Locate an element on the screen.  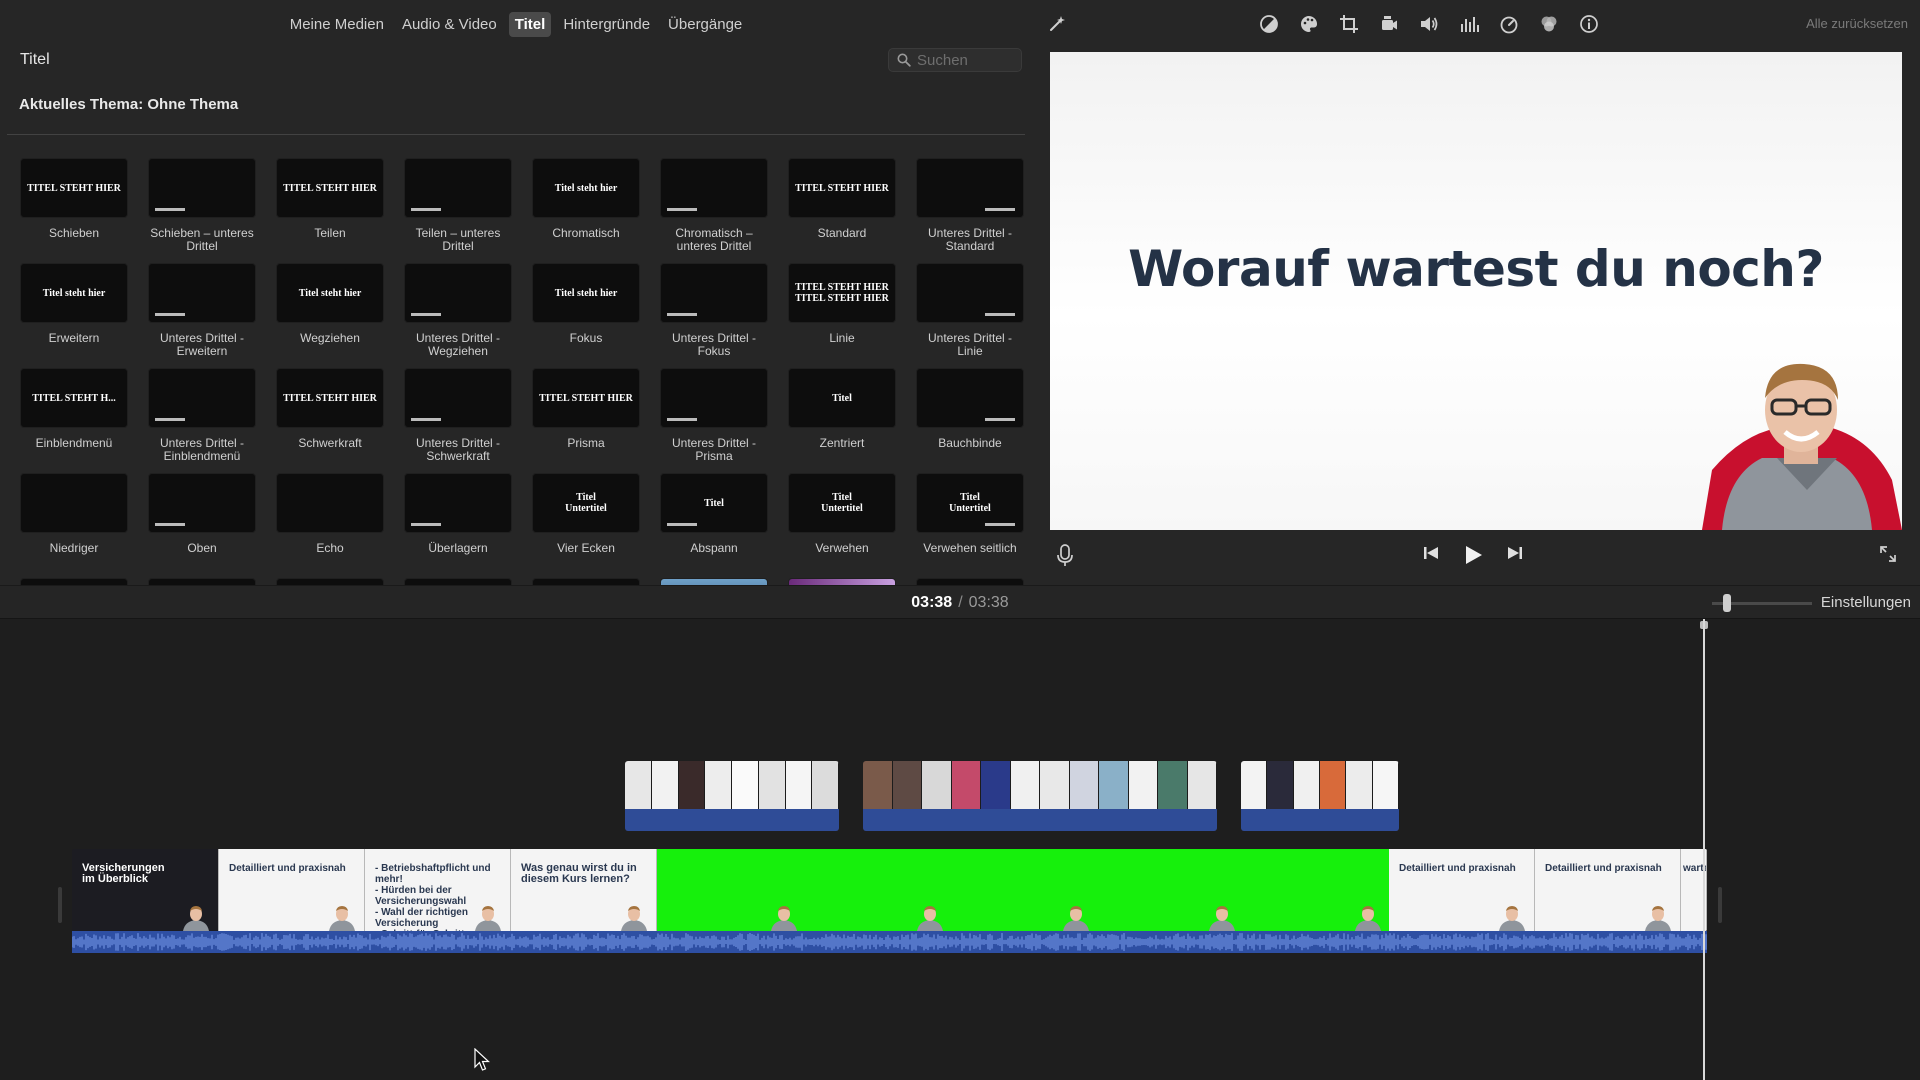
title-item: Überlagern is located at coordinates (458, 514).